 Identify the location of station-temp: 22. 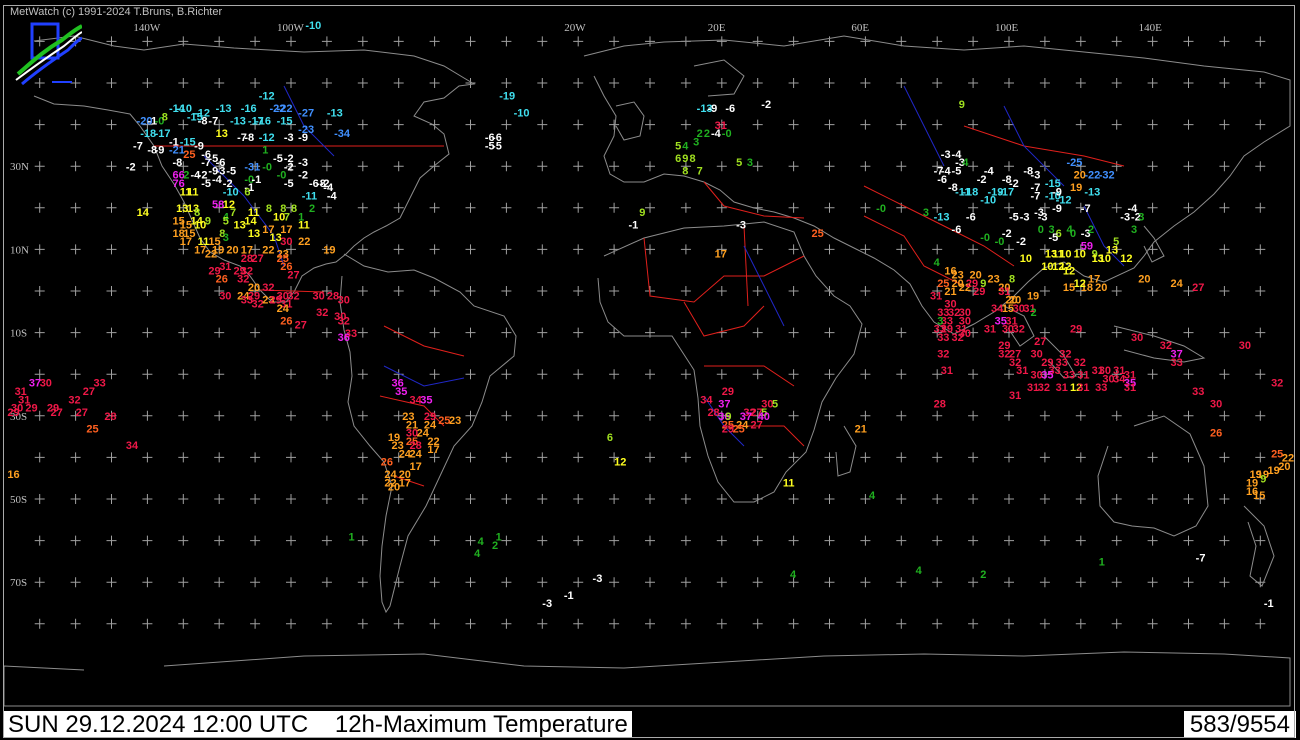
(268, 251).